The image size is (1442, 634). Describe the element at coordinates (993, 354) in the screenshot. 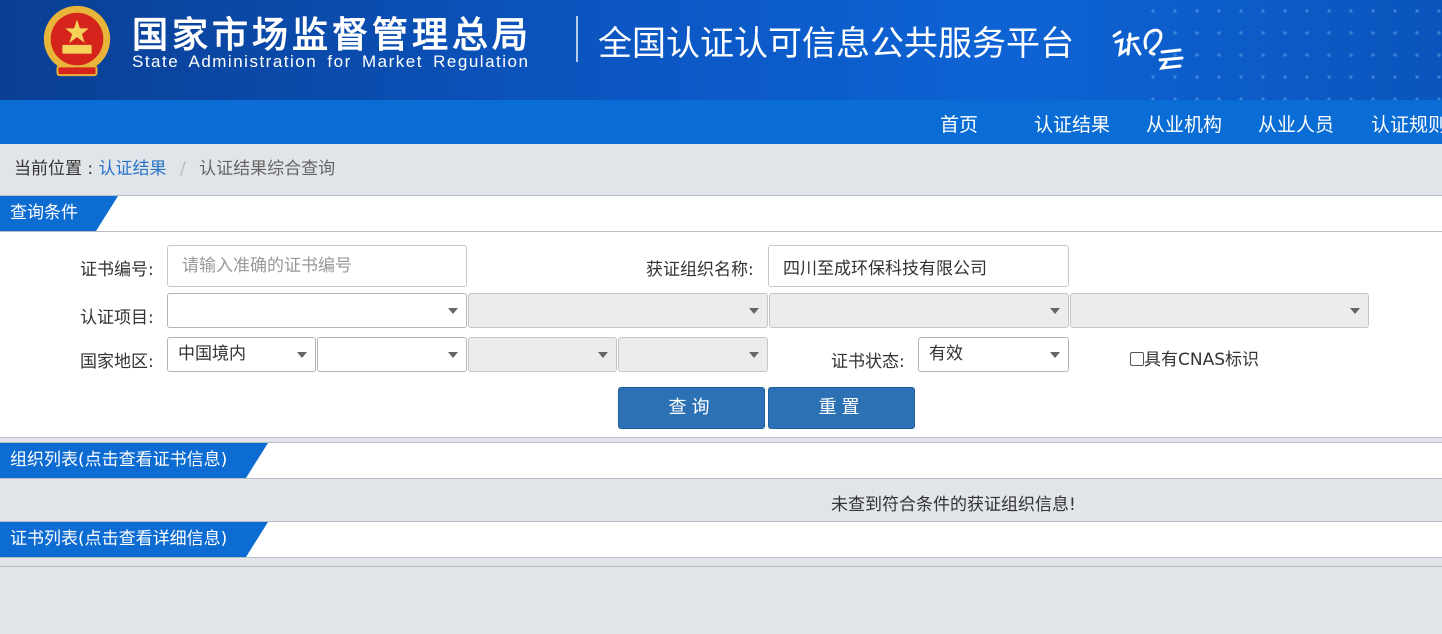

I see `status-select: 有效` at that location.